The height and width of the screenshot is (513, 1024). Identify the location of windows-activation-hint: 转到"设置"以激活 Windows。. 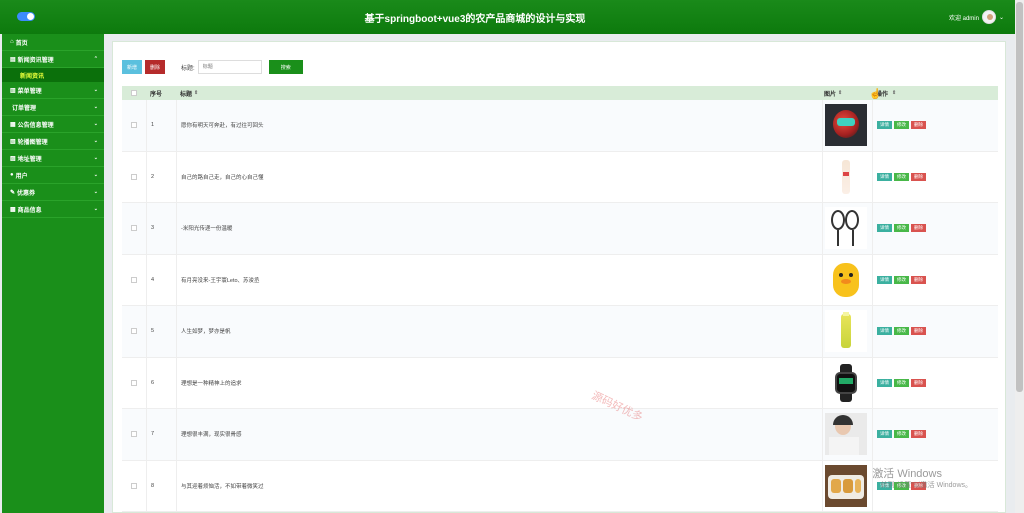
(926, 485).